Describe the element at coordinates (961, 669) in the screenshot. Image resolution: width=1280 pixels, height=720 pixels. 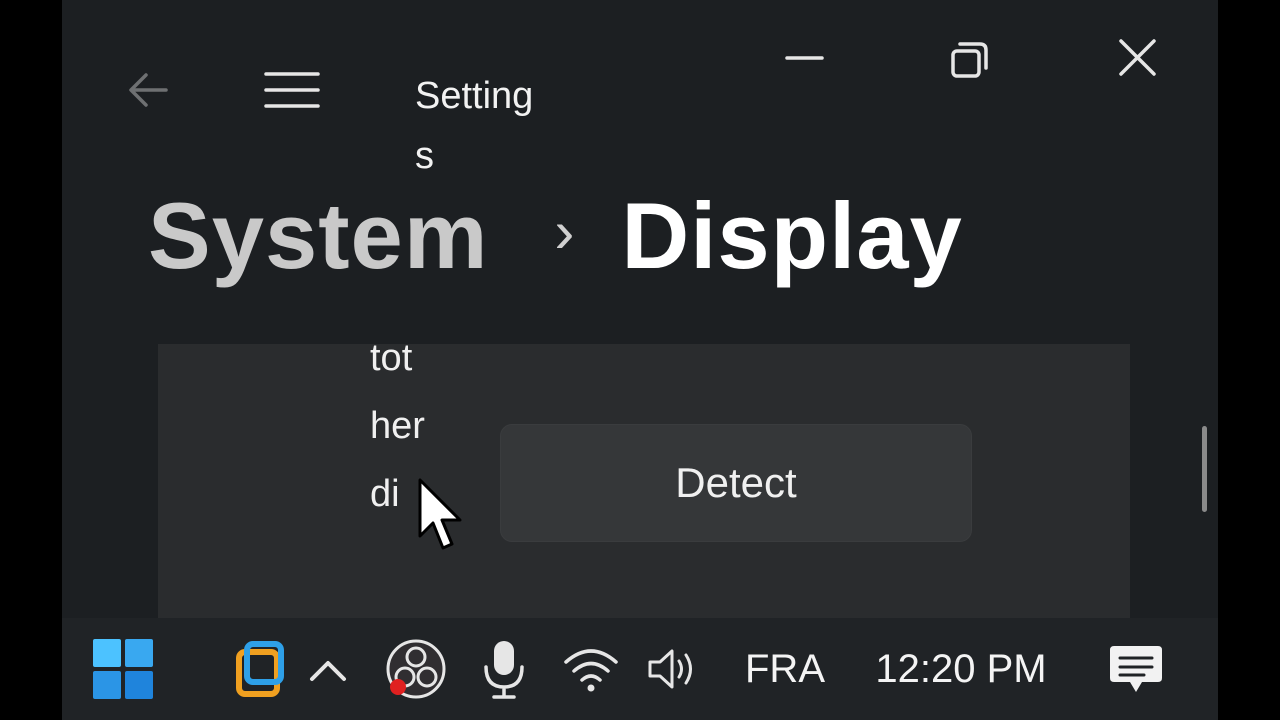
I see `taskbar-clock: 12:20 PM` at that location.